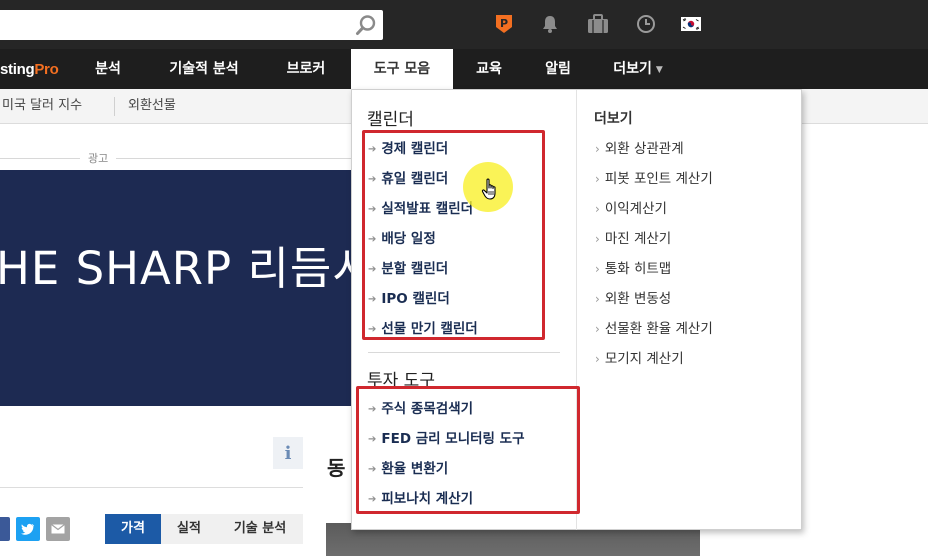 The height and width of the screenshot is (556, 928). What do you see at coordinates (114, 106) in the screenshot?
I see `subnav-divider` at bounding box center [114, 106].